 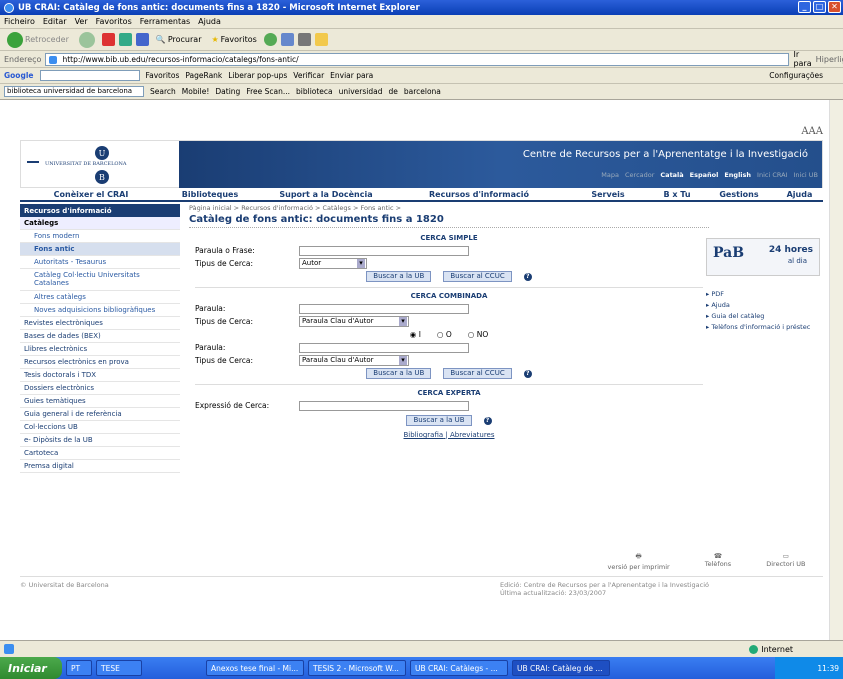 What do you see at coordinates (819, 7) in the screenshot?
I see `maximize-button: □` at bounding box center [819, 7].